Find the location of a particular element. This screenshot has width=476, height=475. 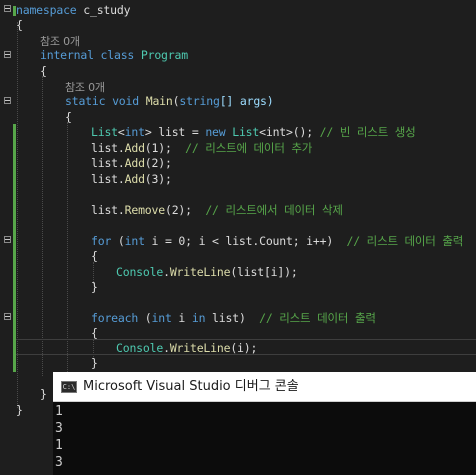

code-line-writeline-idx: Console.WriteLine(list[i]); is located at coordinates (207, 272).